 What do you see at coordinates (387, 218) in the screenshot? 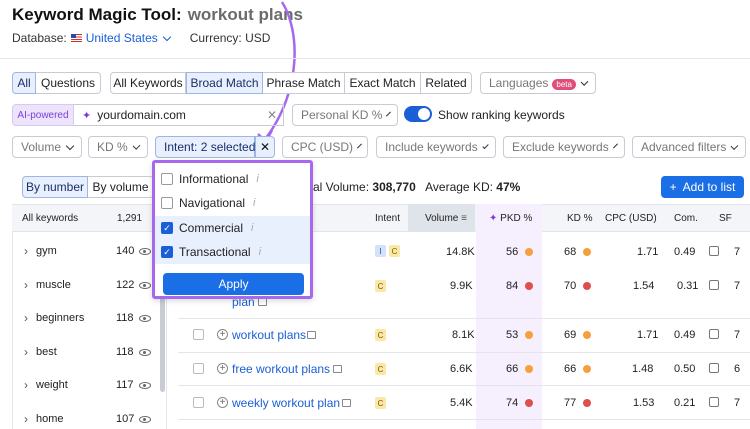
I see `col-intent: Intent` at bounding box center [387, 218].